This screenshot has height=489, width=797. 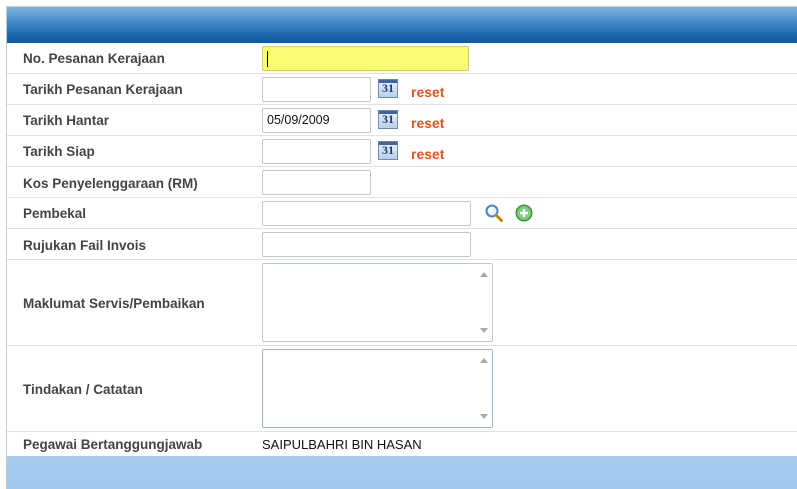 I want to click on row-rujukan: Rujukan Fail Invois, so click(x=402, y=244).